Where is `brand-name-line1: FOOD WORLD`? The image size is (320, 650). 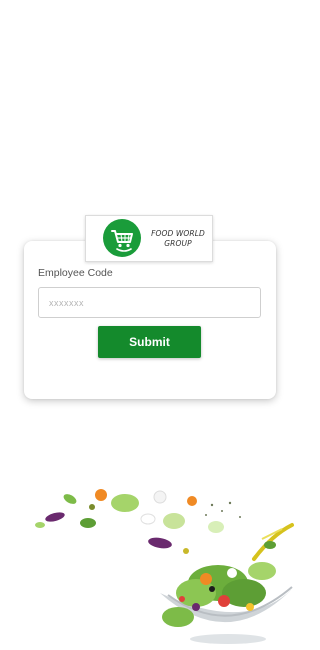 brand-name-line1: FOOD WORLD is located at coordinates (178, 233).